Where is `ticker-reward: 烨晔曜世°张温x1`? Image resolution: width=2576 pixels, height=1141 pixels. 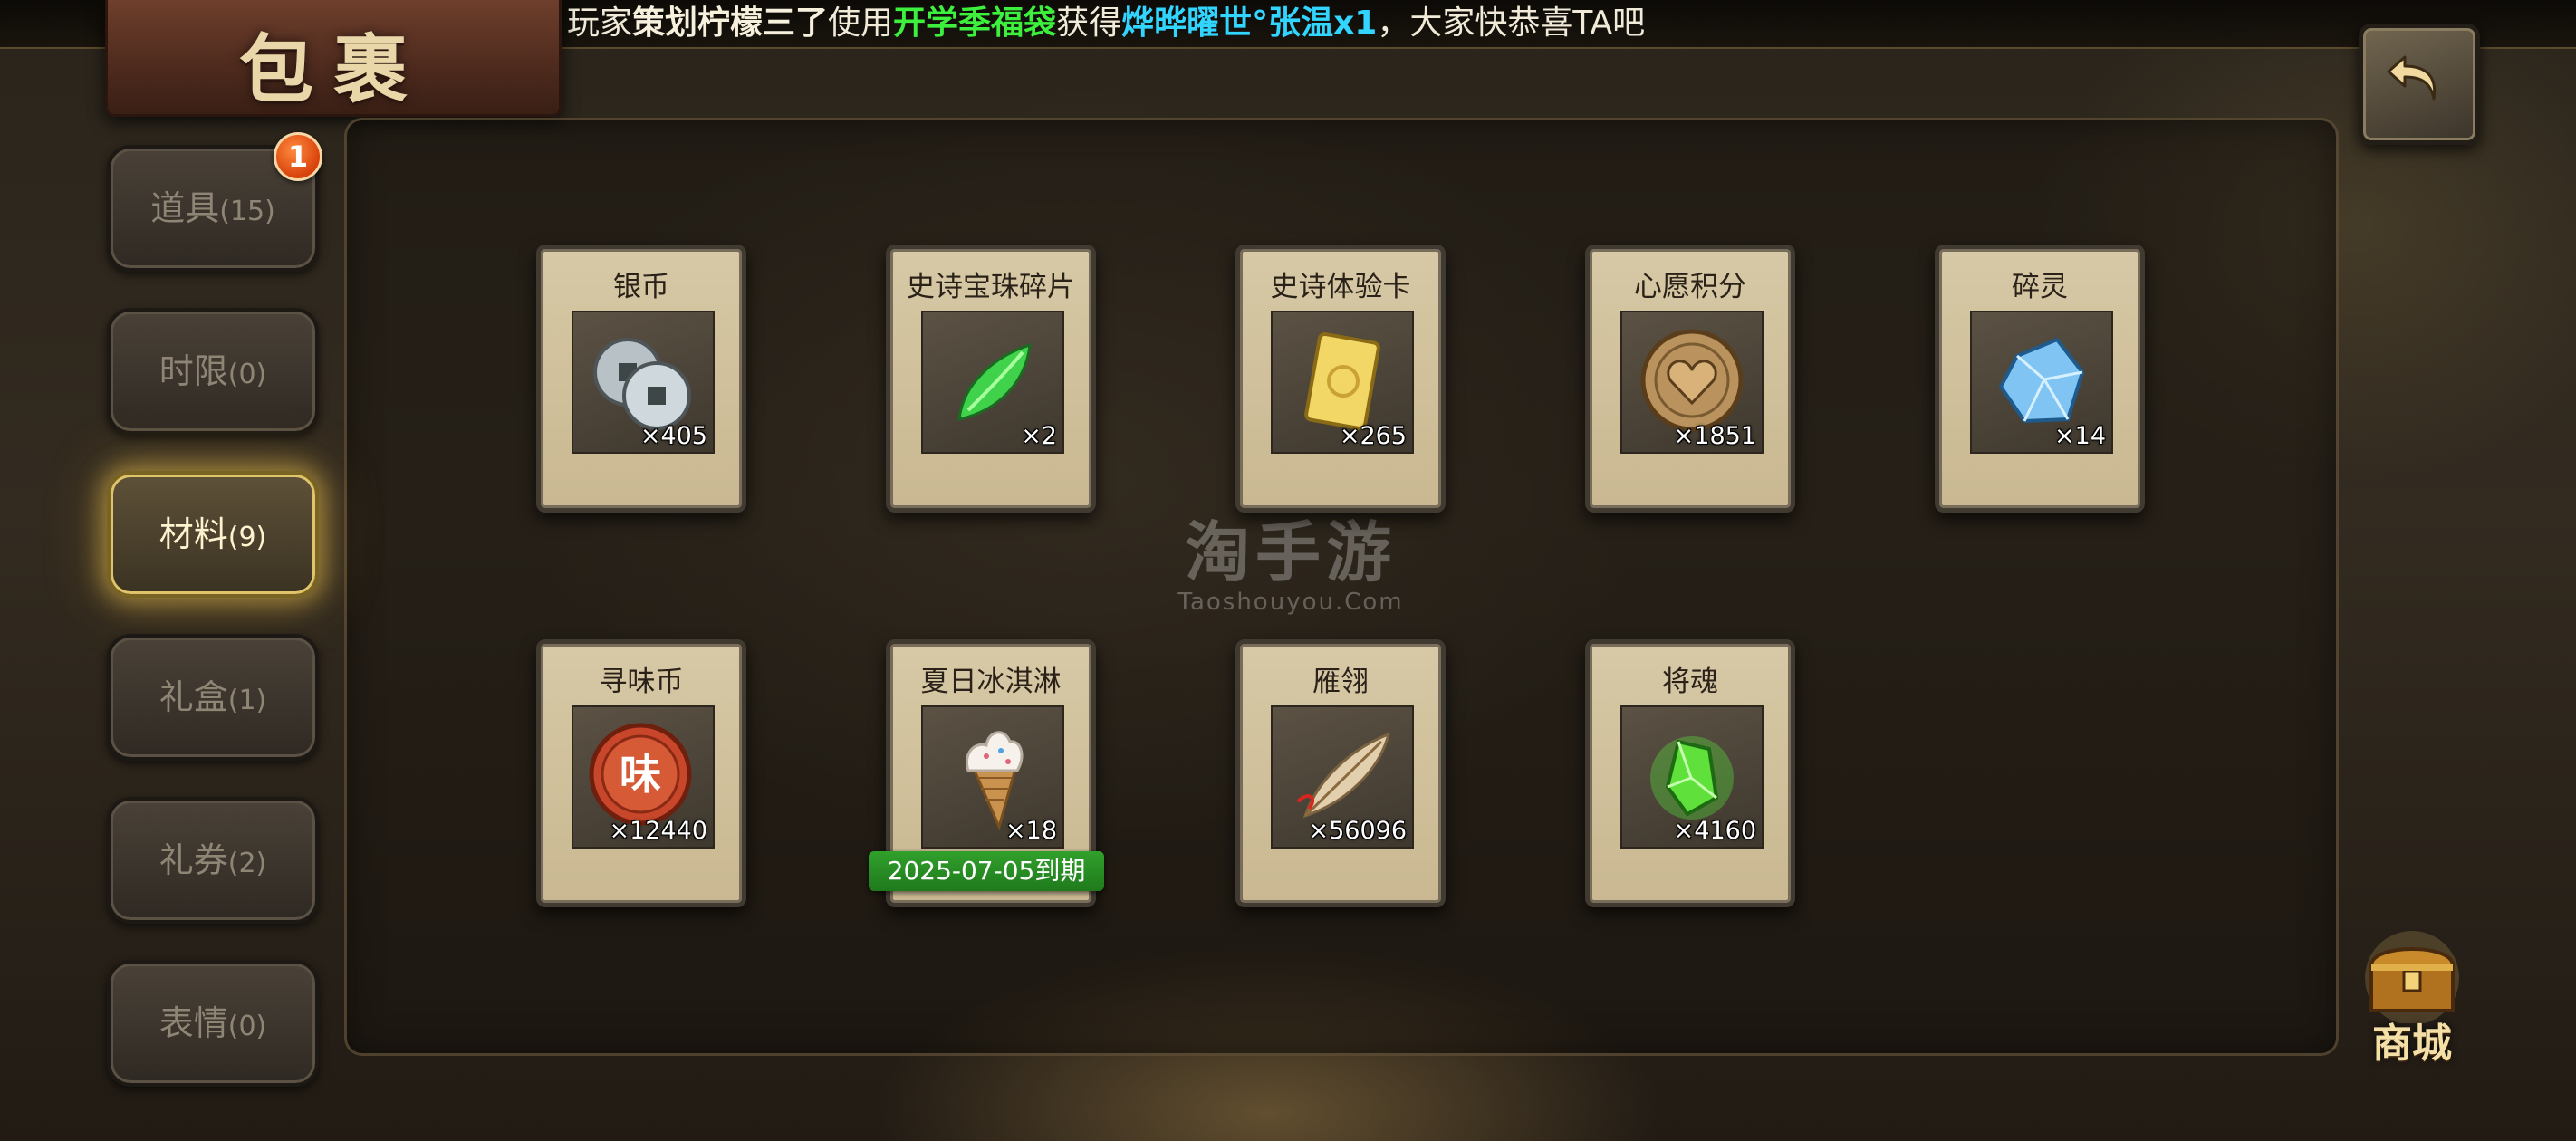 ticker-reward: 烨晔曜世°张温x1 is located at coordinates (1249, 23).